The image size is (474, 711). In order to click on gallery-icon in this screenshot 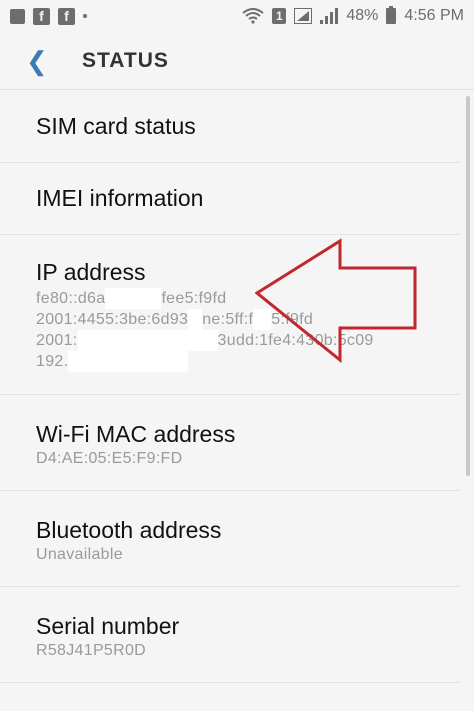, I will do `click(17, 16)`.